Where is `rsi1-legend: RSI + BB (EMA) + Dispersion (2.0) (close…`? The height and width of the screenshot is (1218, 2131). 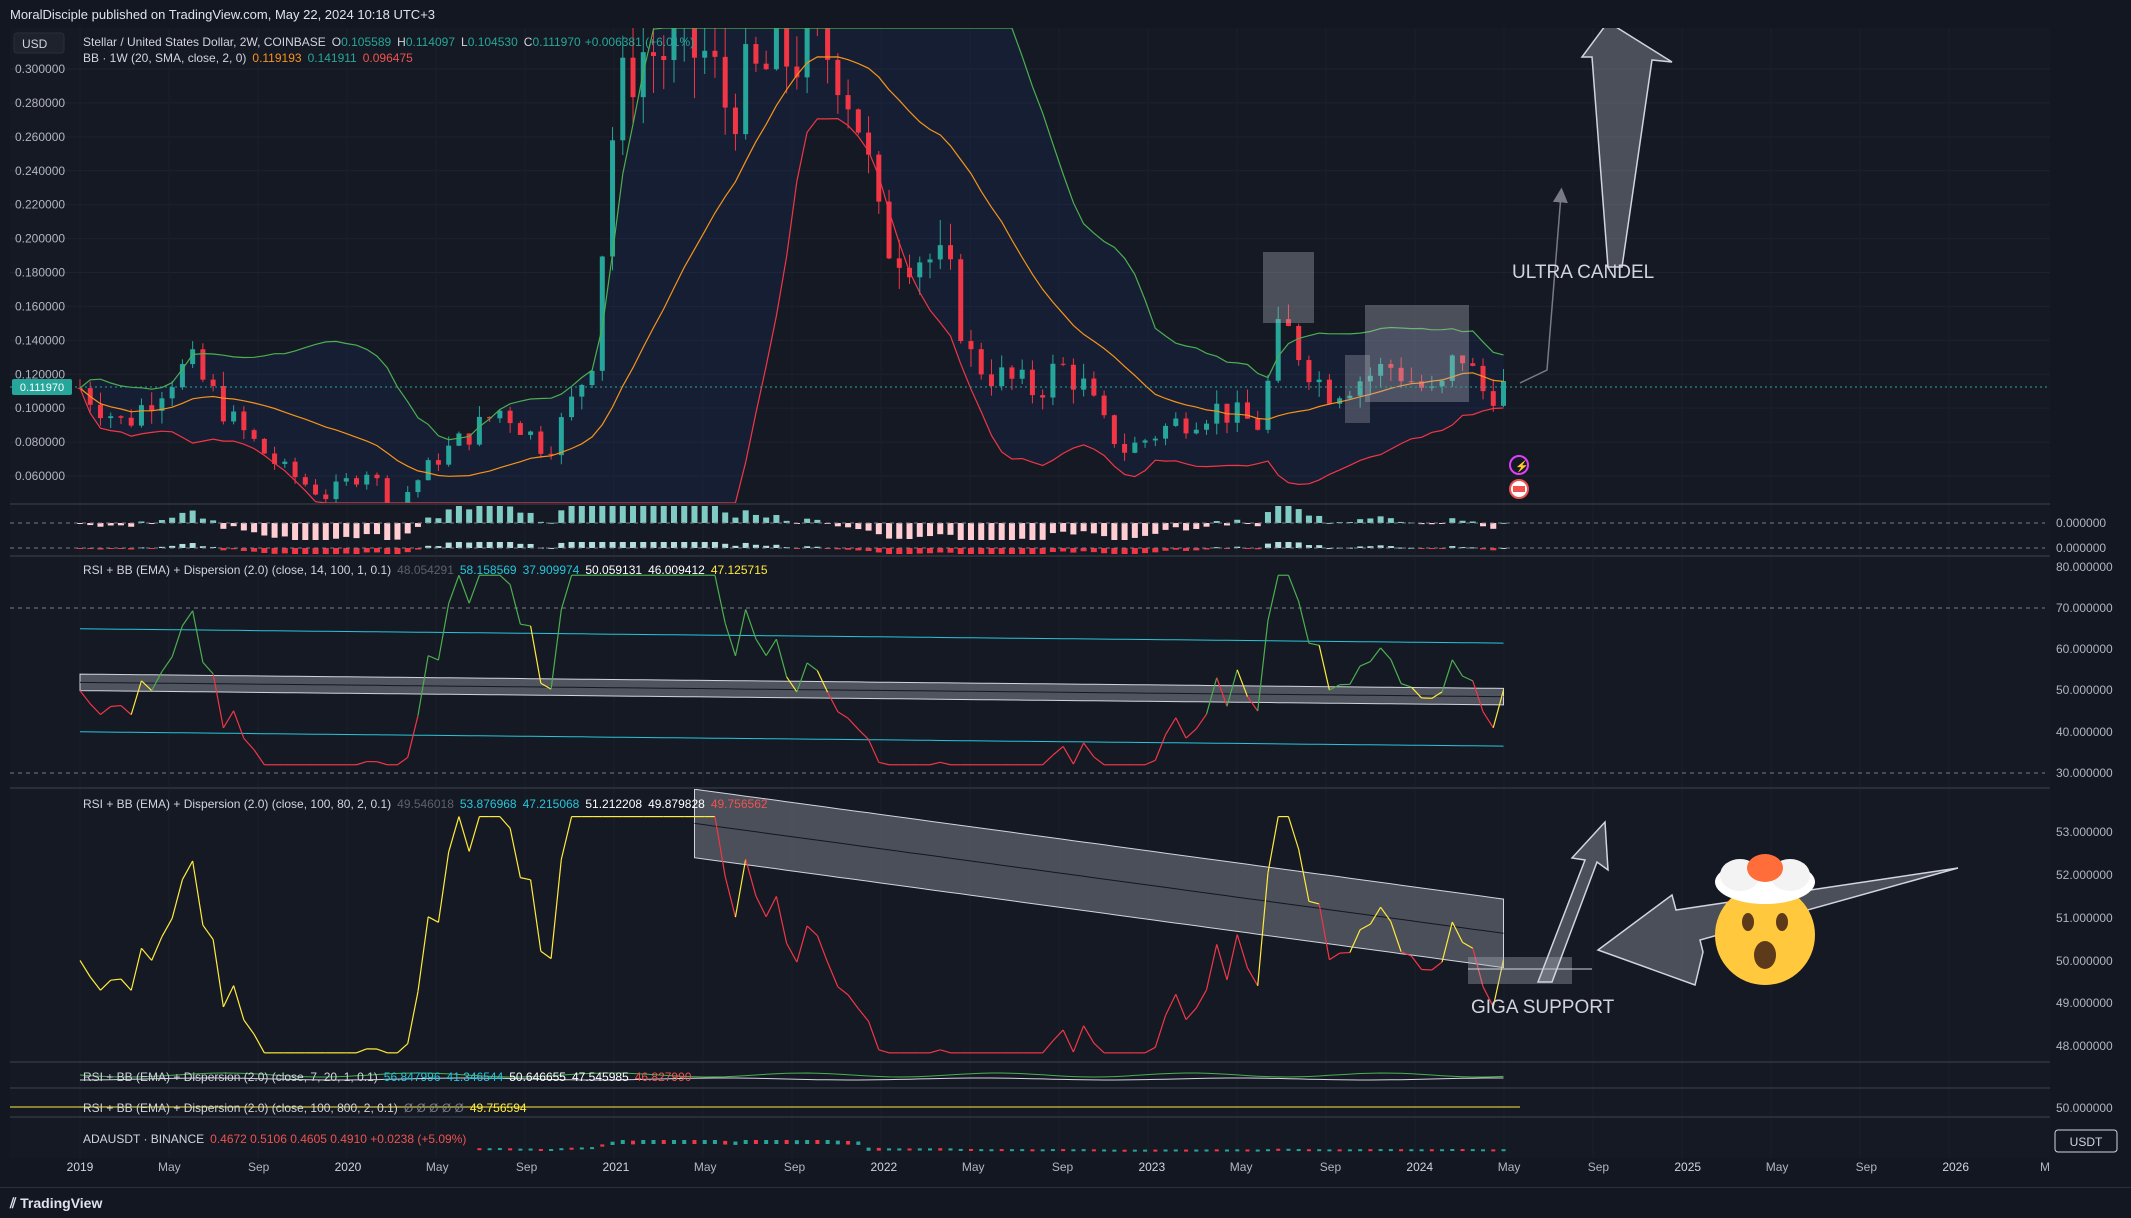 rsi1-legend: RSI + BB (EMA) + Dispersion (2.0) (close… is located at coordinates (425, 570).